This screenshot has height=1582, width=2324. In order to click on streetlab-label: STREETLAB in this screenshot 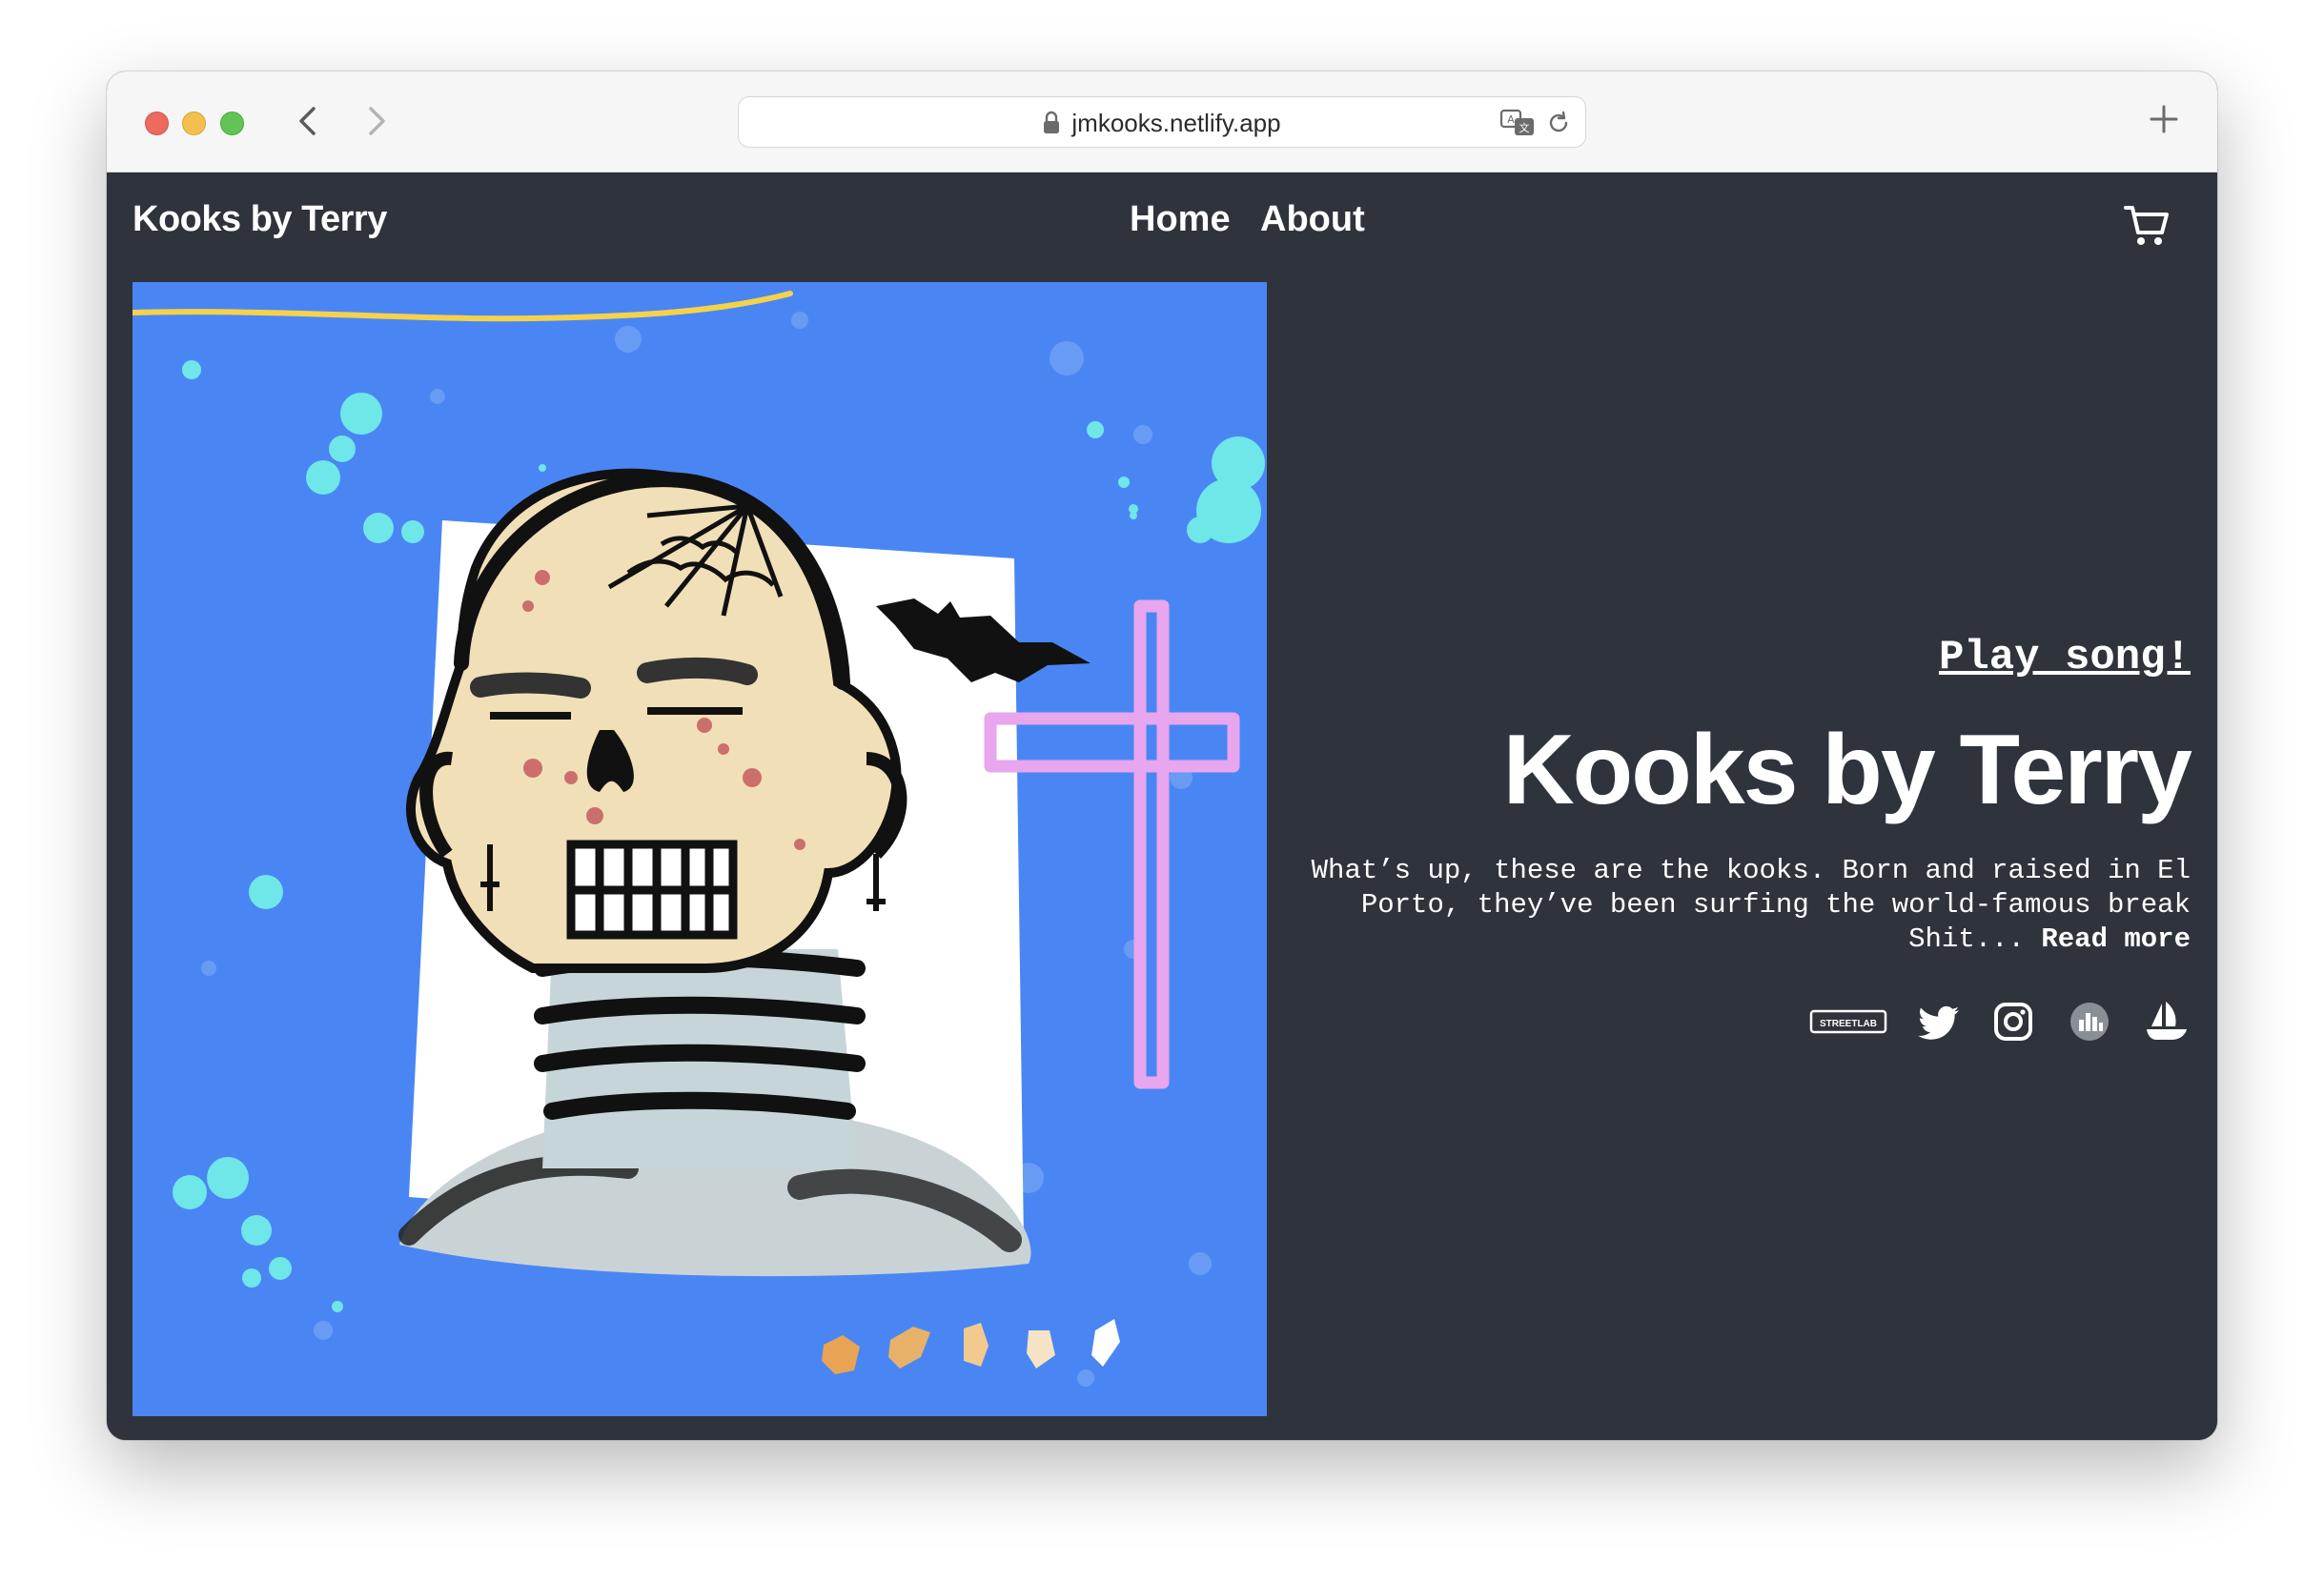, I will do `click(1848, 1024)`.